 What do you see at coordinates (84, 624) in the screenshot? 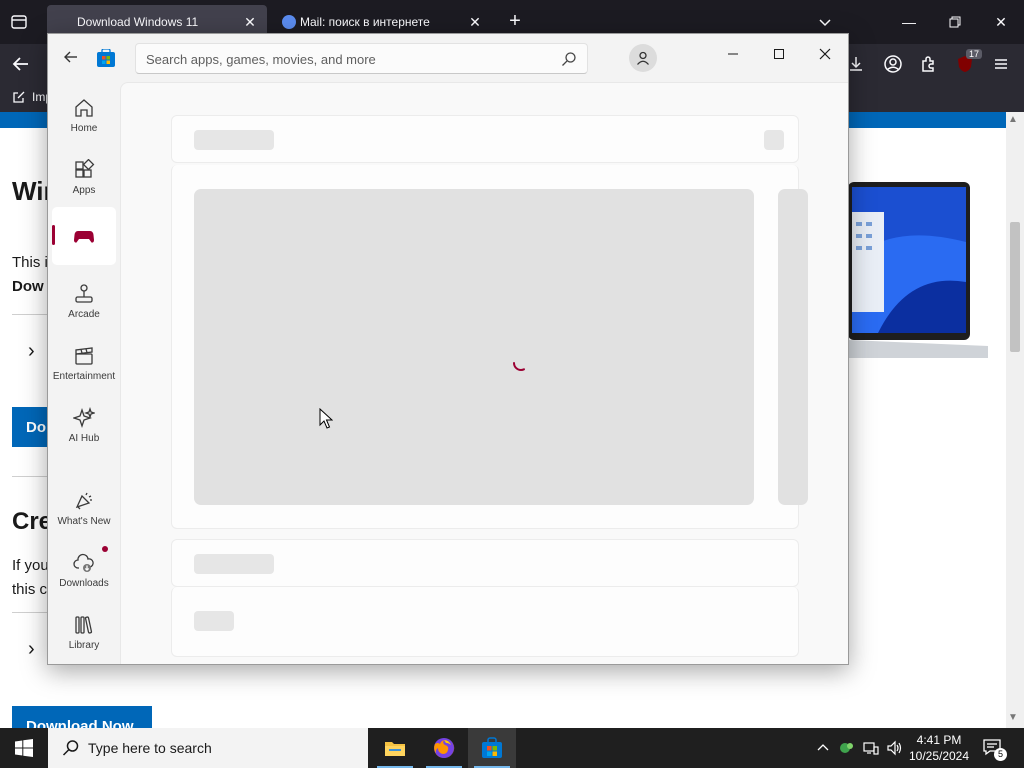
I see `library-icon` at bounding box center [84, 624].